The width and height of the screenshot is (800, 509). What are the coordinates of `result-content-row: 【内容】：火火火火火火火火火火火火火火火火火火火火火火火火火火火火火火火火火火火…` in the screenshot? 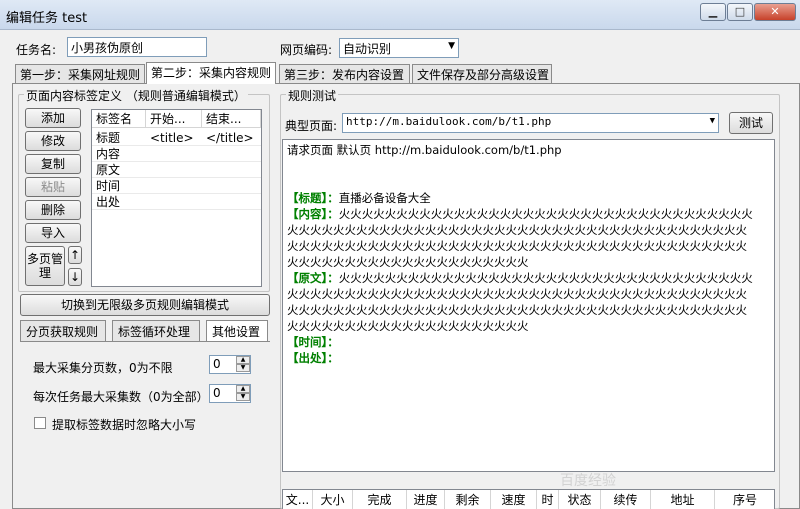 It's located at (520, 214).